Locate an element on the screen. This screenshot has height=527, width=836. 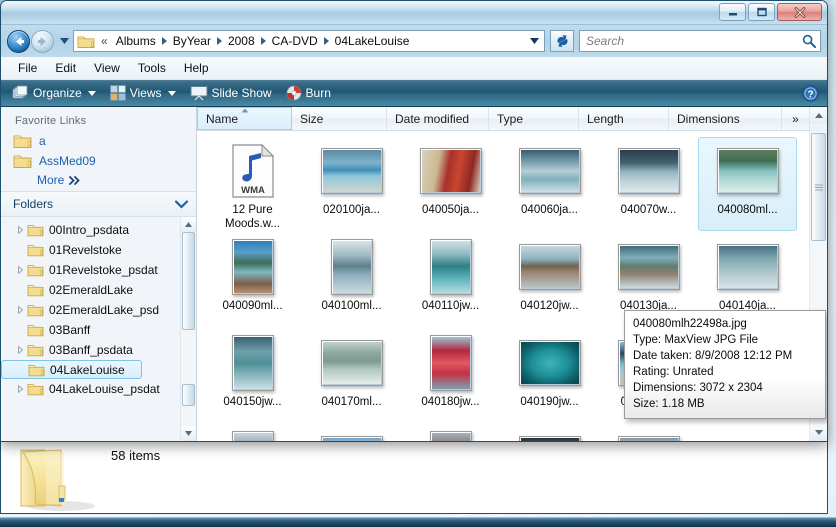
views-button: Views is located at coordinates (143, 93).